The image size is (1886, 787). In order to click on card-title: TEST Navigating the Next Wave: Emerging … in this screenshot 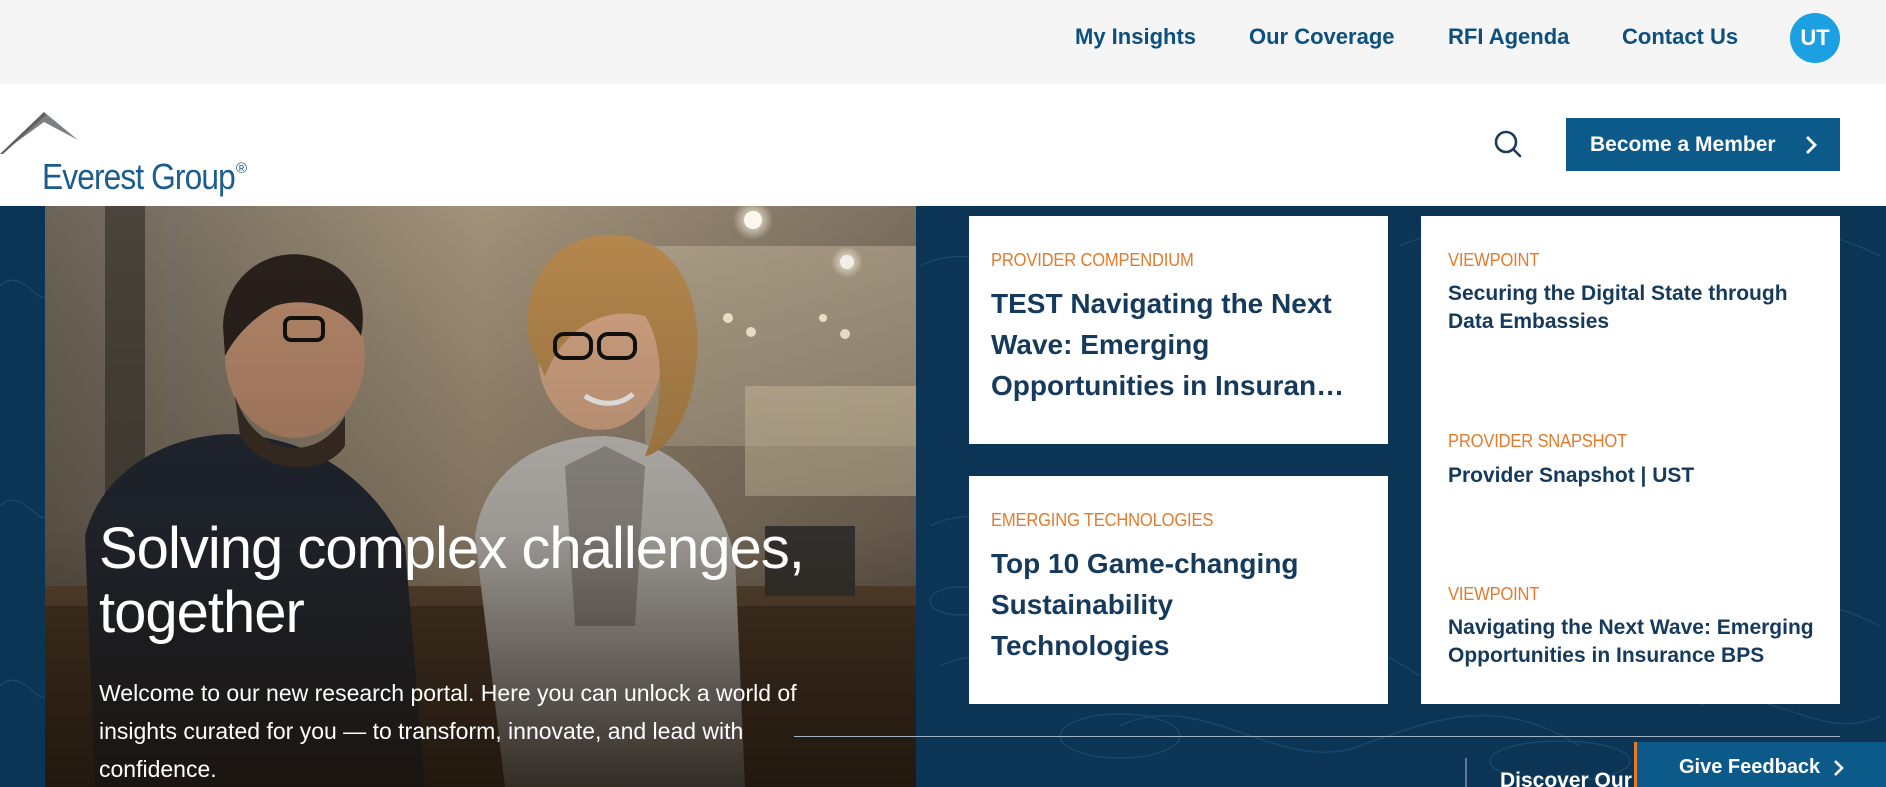, I will do `click(1181, 344)`.